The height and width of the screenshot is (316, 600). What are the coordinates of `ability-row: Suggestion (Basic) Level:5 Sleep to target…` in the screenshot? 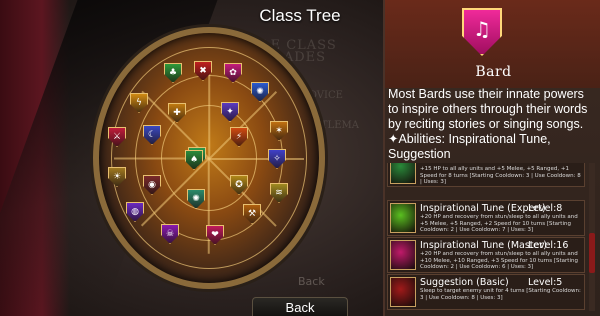 It's located at (486, 292).